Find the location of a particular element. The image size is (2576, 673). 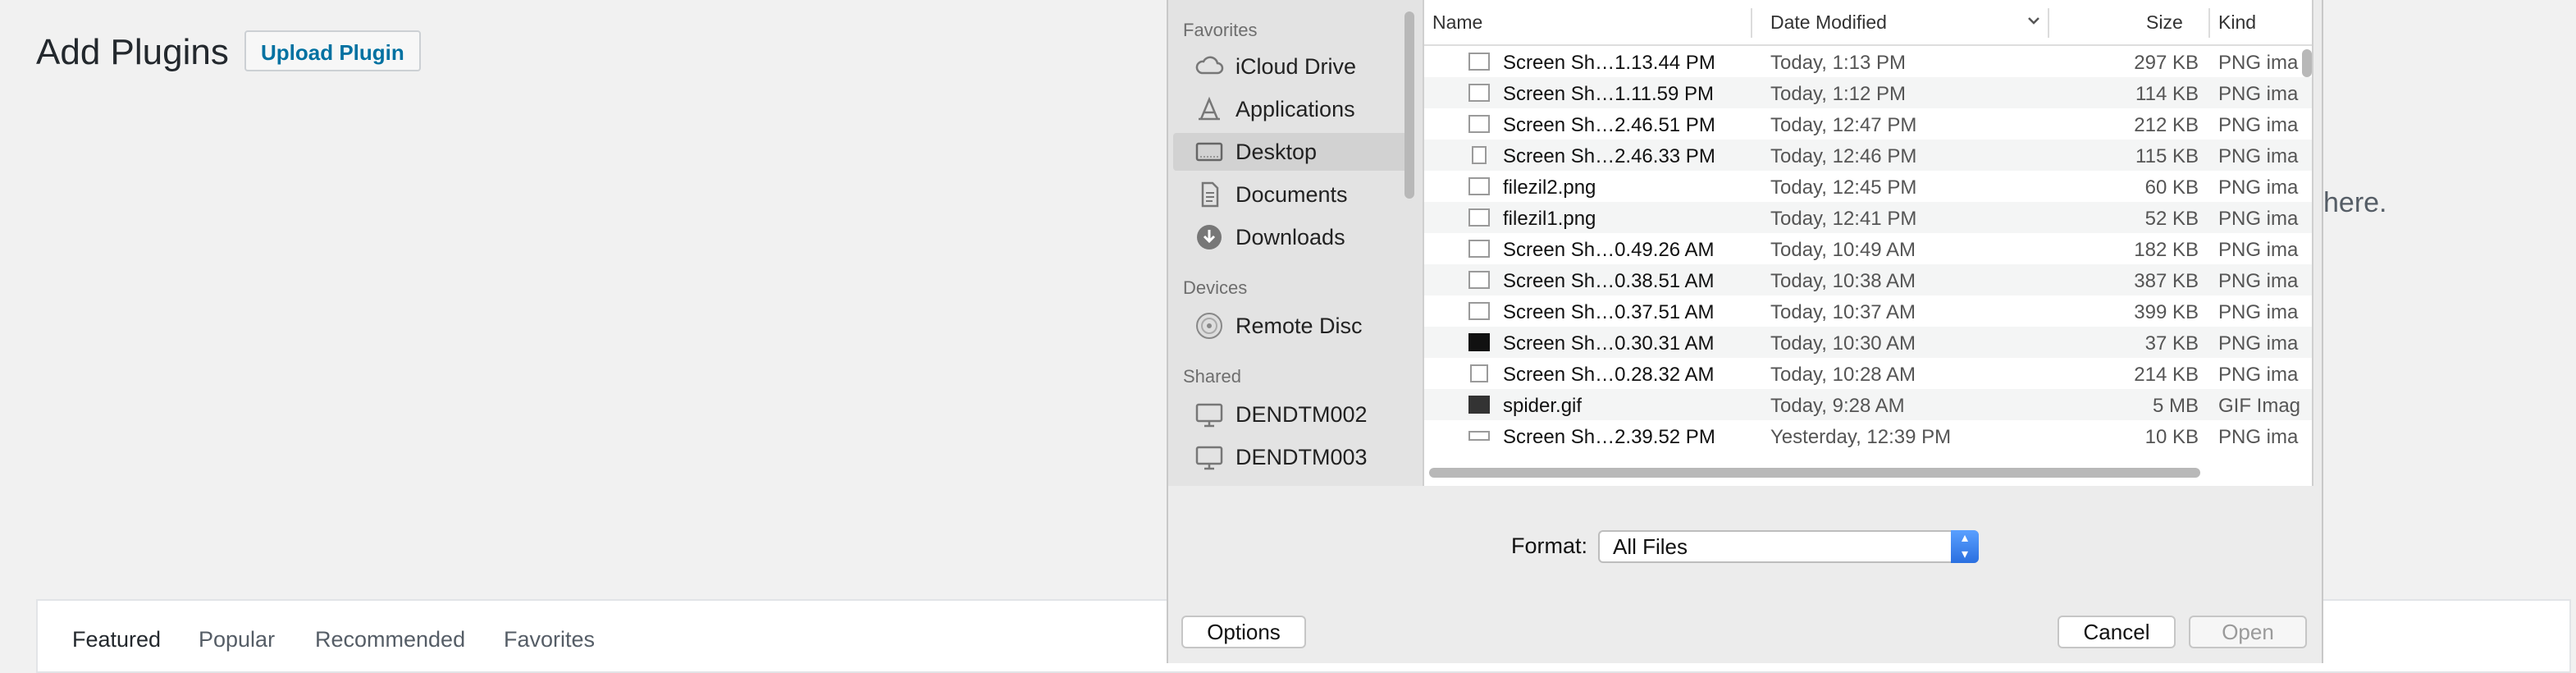

open-button: Open is located at coordinates (2248, 632).